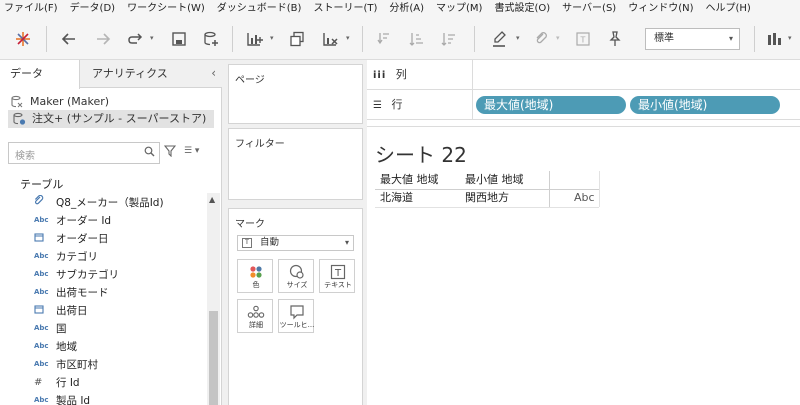 This screenshot has width=800, height=405. What do you see at coordinates (255, 39) in the screenshot?
I see `new-worksheet-icon` at bounding box center [255, 39].